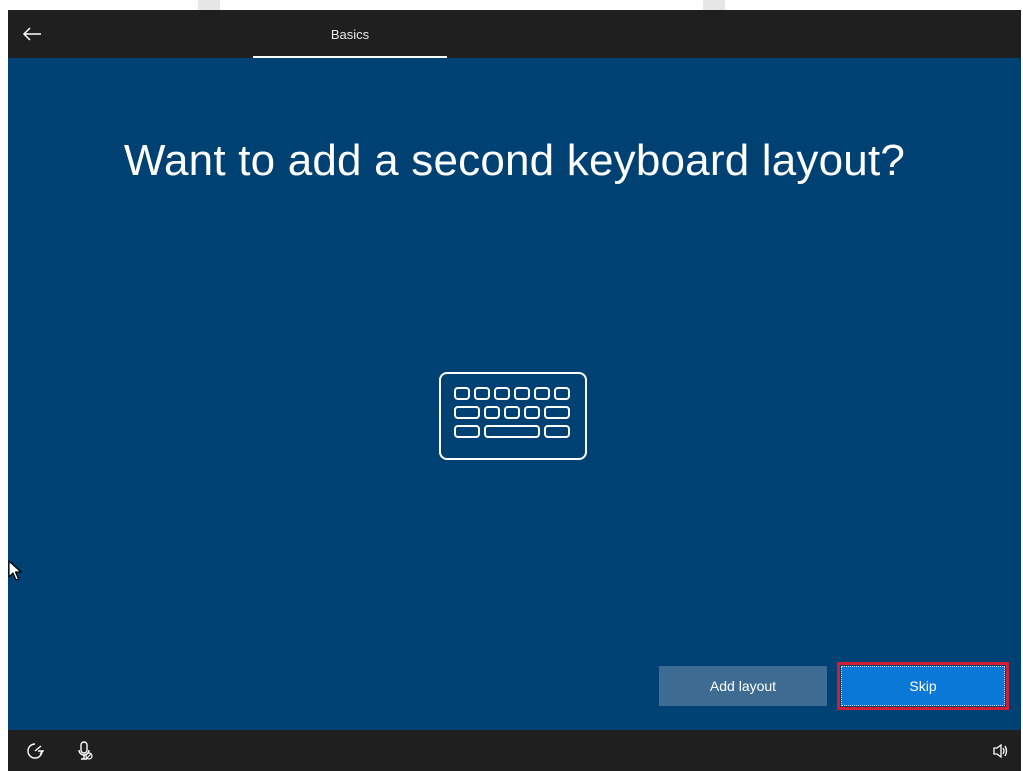 The width and height of the screenshot is (1023, 771). I want to click on back-button, so click(32, 34).